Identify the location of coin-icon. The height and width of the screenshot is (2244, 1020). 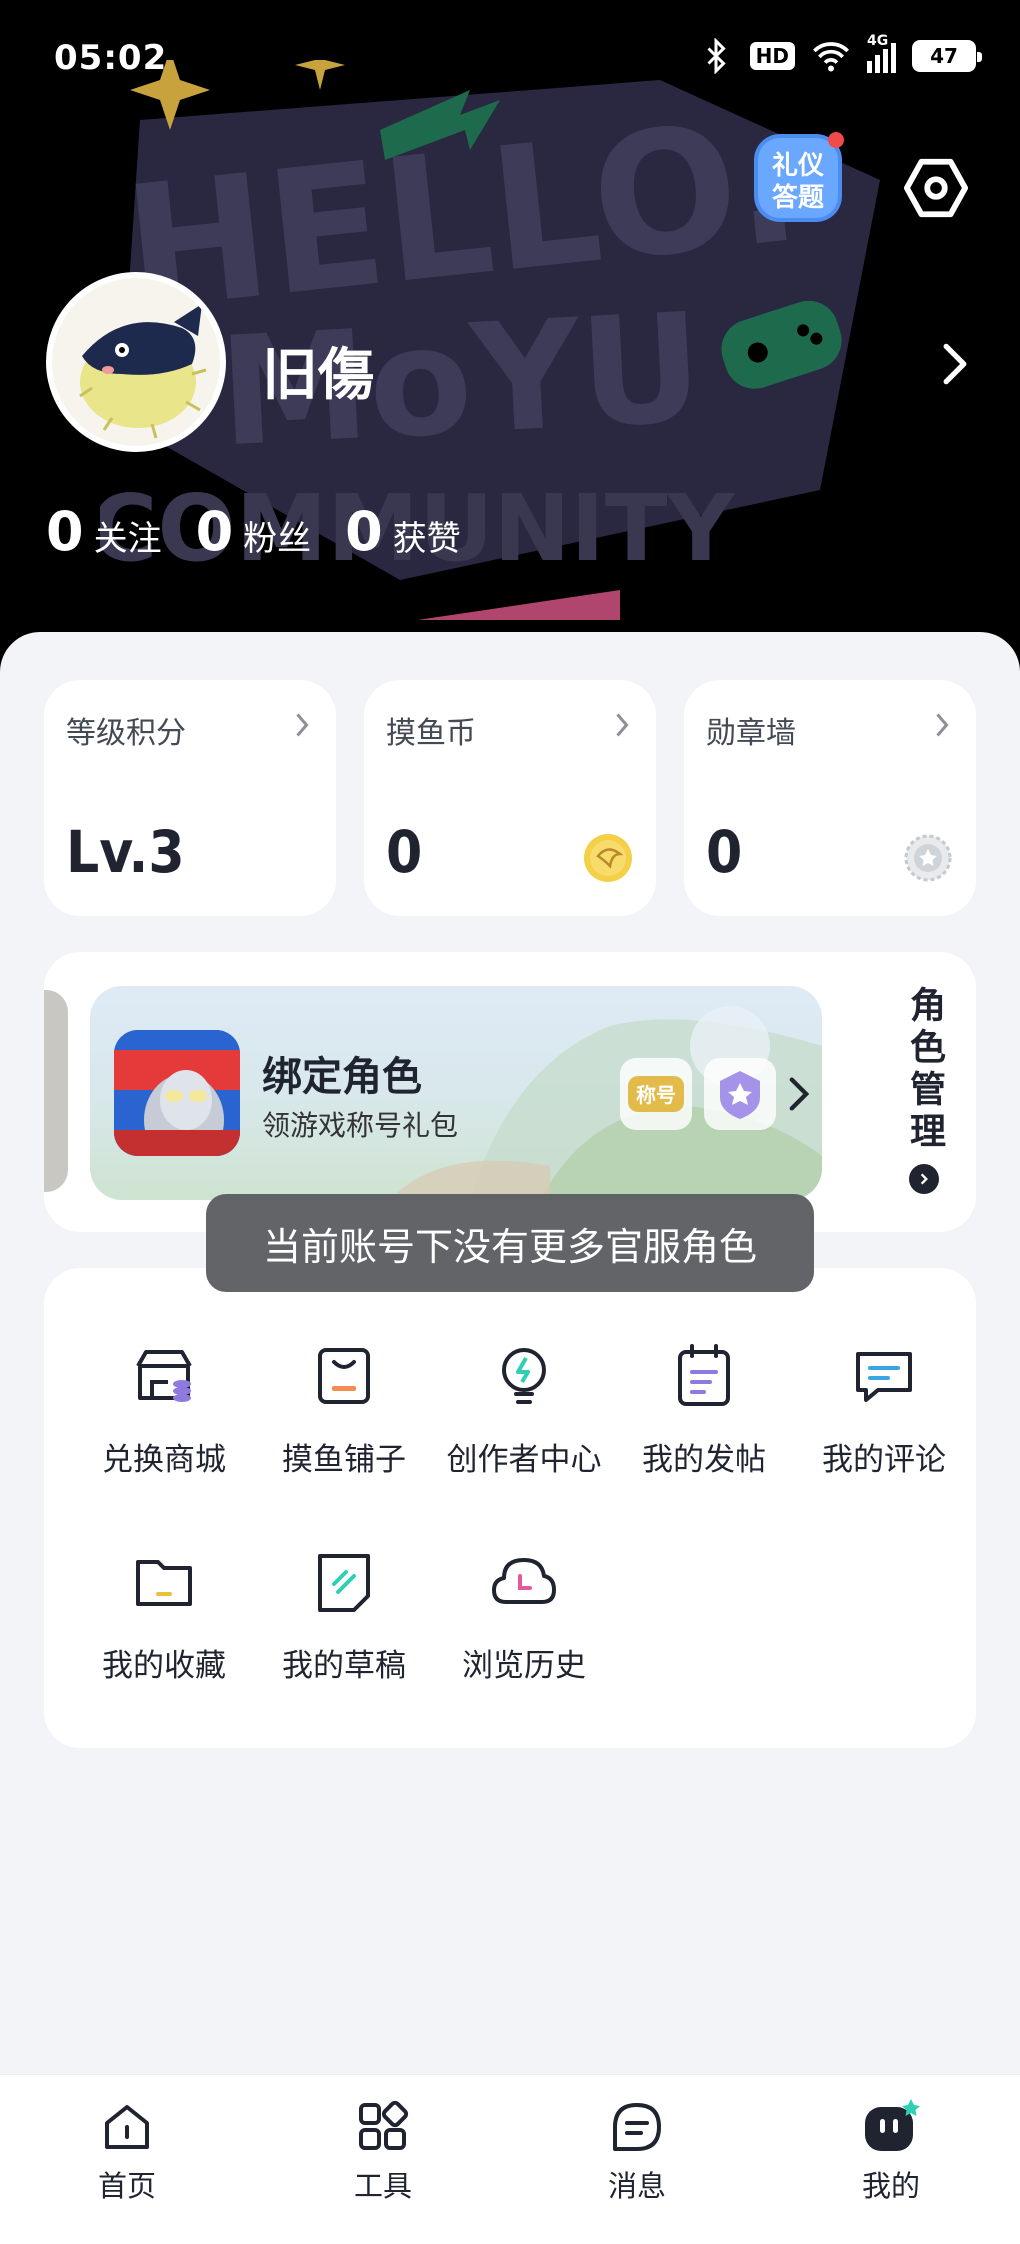
(608, 858).